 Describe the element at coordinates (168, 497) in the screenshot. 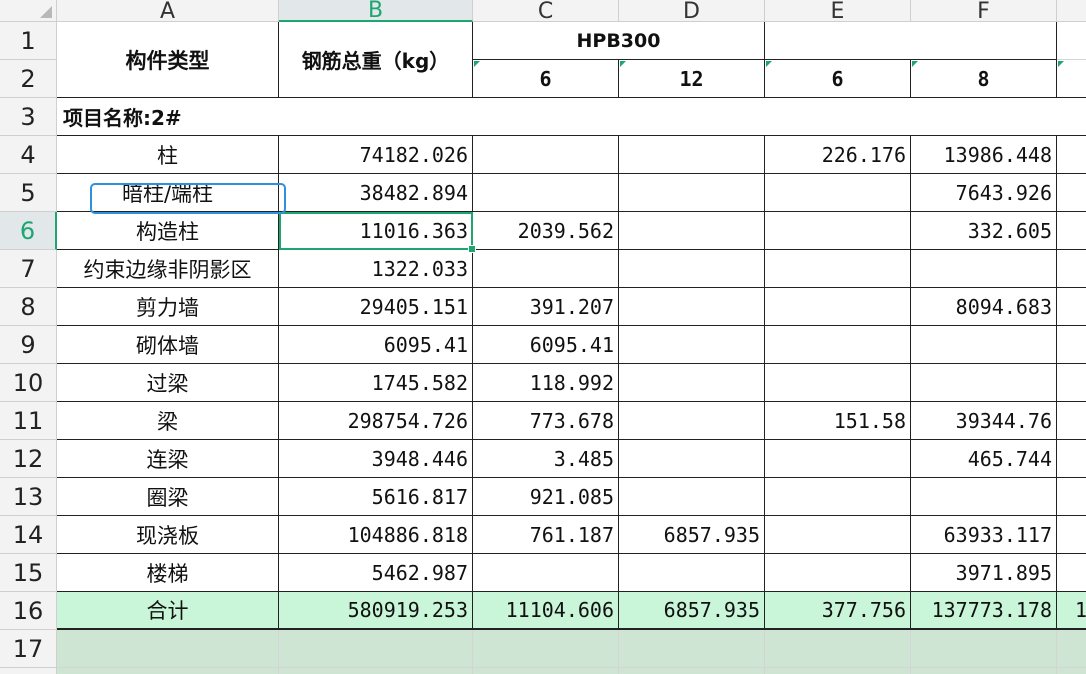

I see `component-name-cell: 圈梁` at that location.